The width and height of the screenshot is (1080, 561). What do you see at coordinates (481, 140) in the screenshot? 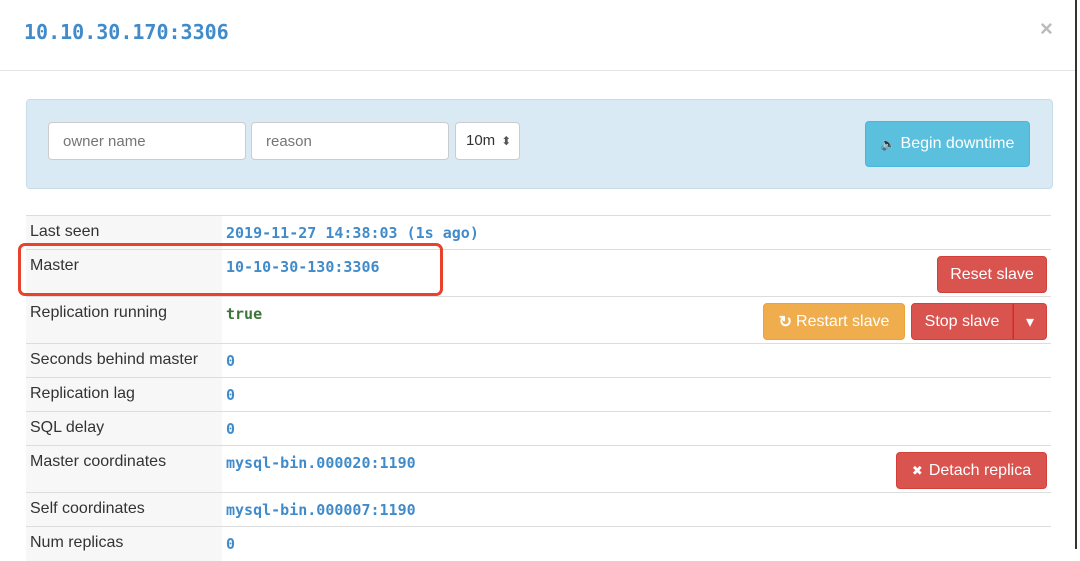
I see `duration-value: 10m` at bounding box center [481, 140].